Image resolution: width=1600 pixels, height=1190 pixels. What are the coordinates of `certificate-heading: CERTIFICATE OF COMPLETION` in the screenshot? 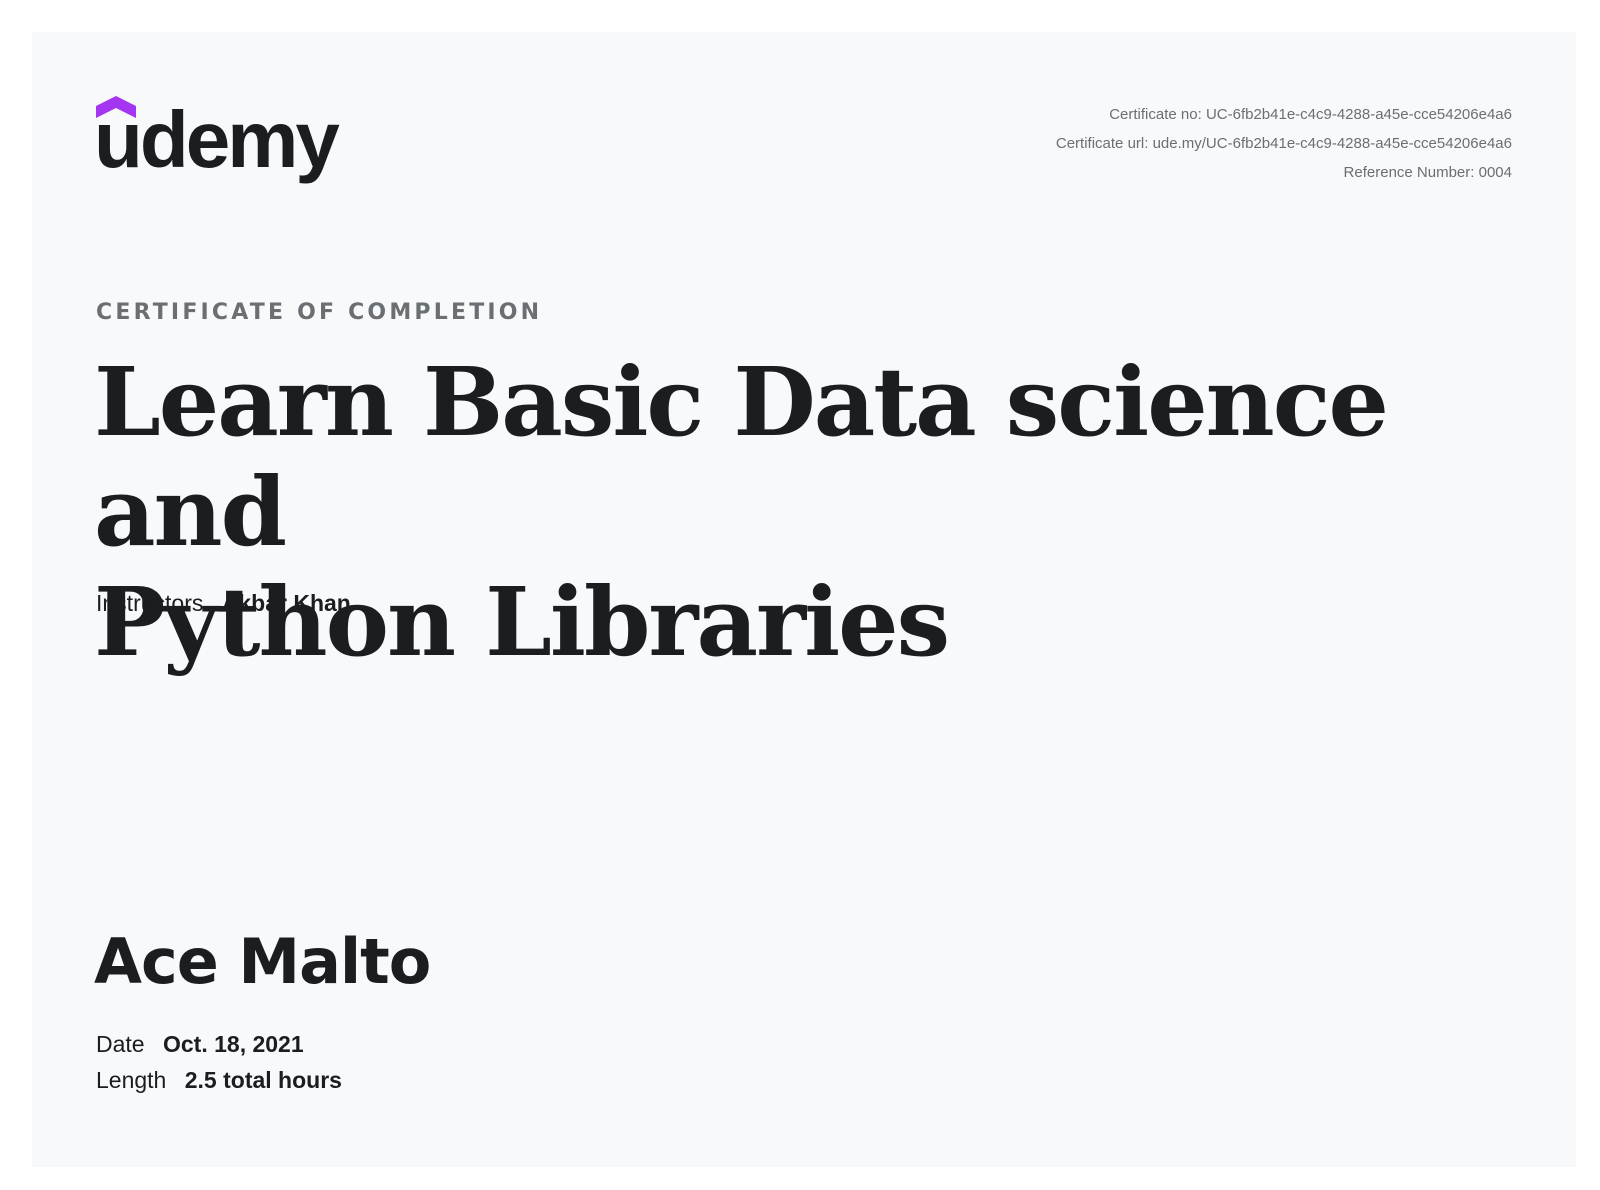 It's located at (319, 312).